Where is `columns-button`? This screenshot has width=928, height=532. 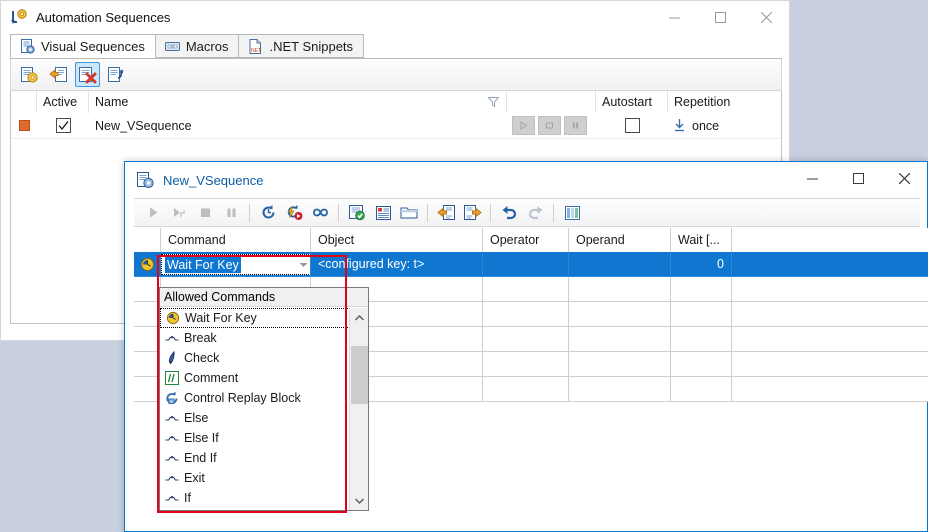 columns-button is located at coordinates (572, 213).